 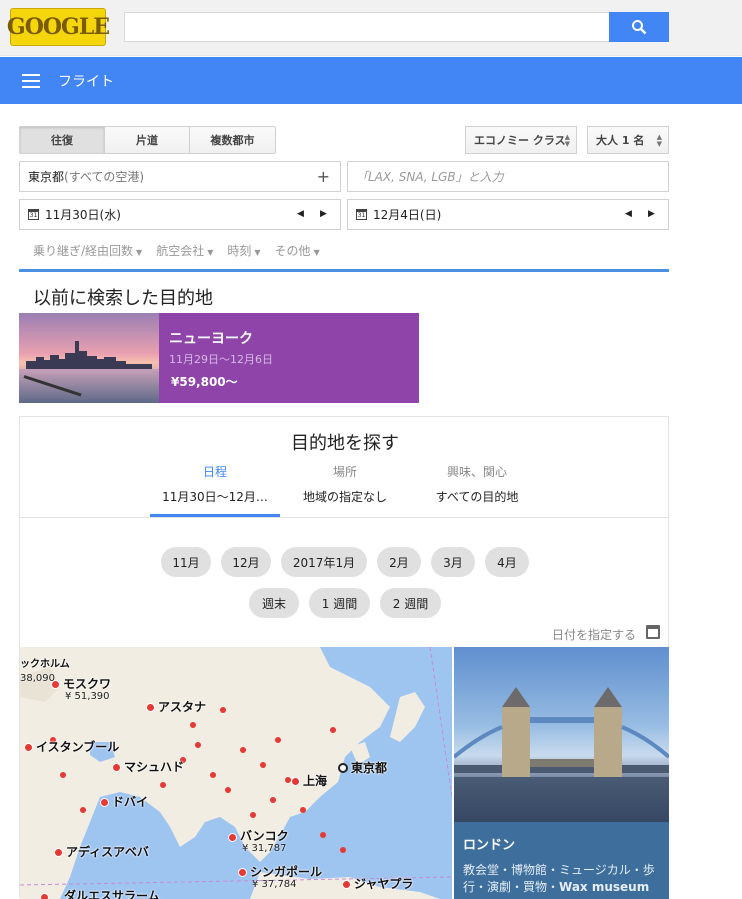 I want to click on google-logo: GOOGLE, so click(x=58, y=27).